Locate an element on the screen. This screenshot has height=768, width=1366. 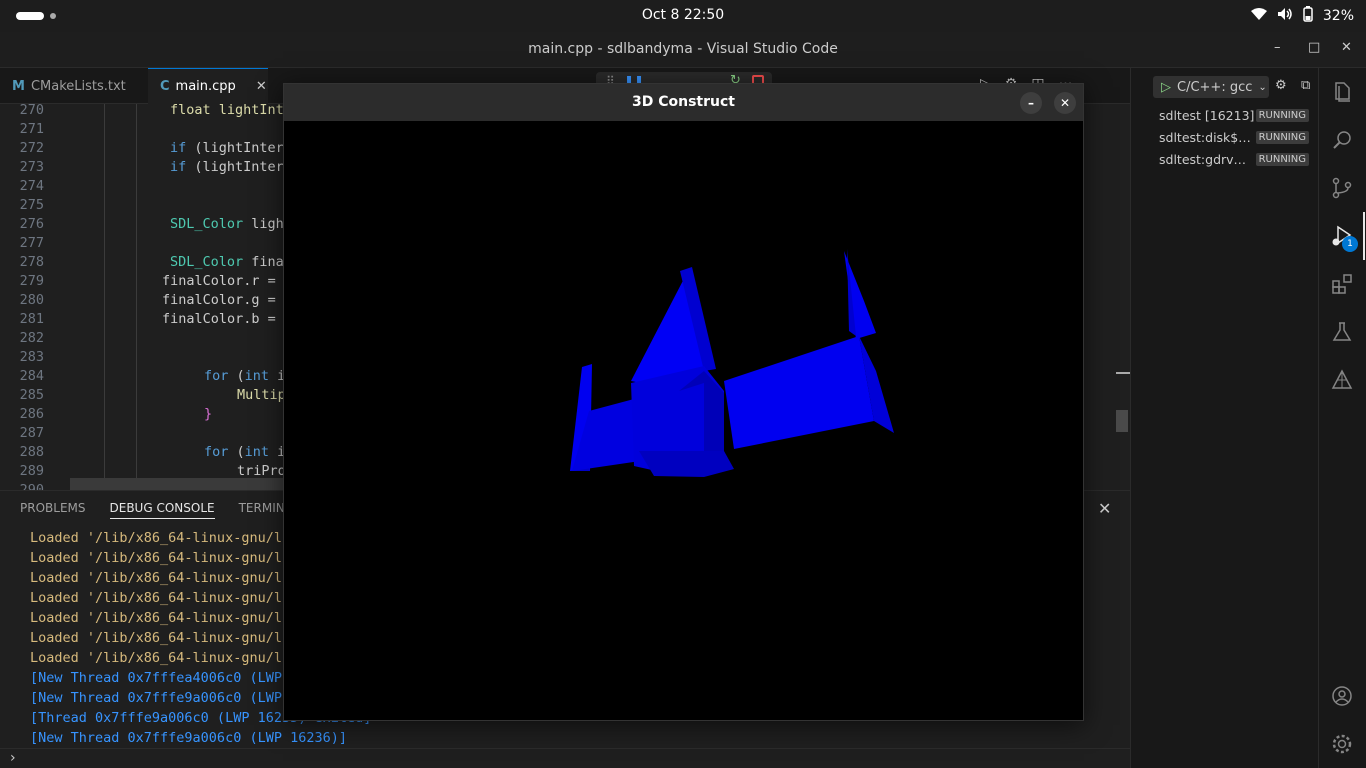
cmake-icon is located at coordinates (1342, 380).